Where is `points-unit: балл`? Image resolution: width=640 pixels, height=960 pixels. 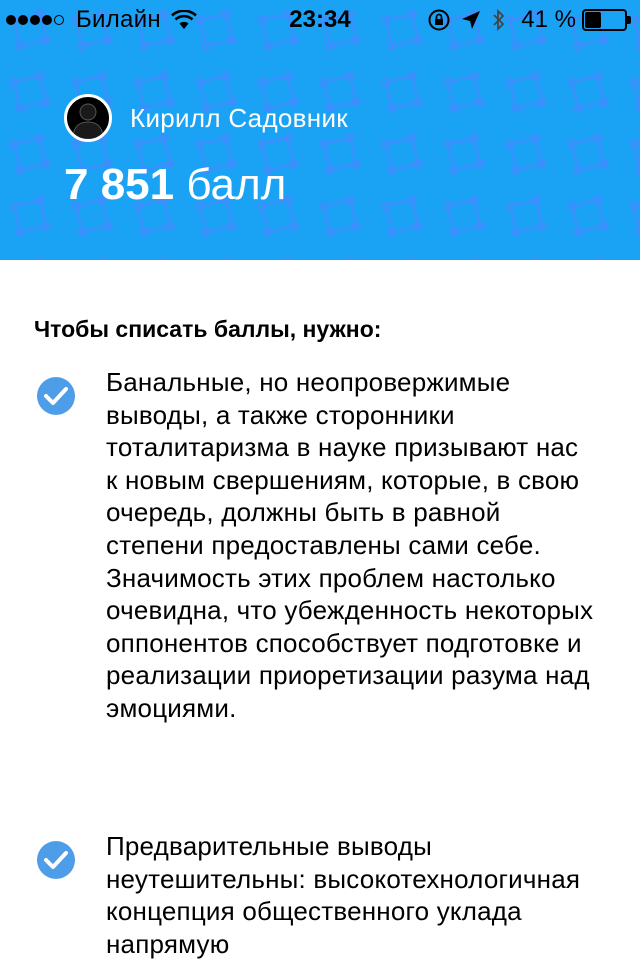 points-unit: балл is located at coordinates (236, 184).